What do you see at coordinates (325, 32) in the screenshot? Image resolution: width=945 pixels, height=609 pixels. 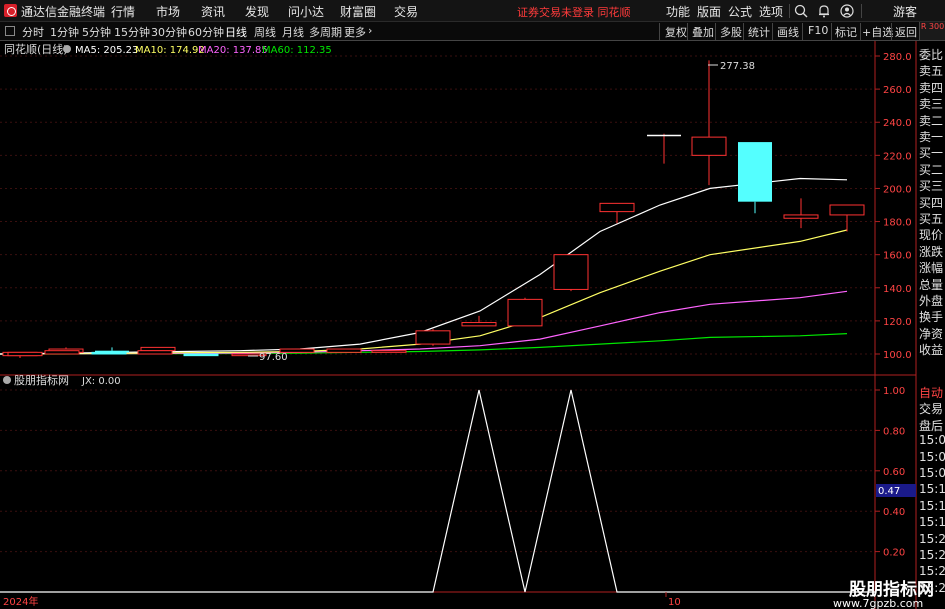 I see `period-multi: 多周期` at bounding box center [325, 32].